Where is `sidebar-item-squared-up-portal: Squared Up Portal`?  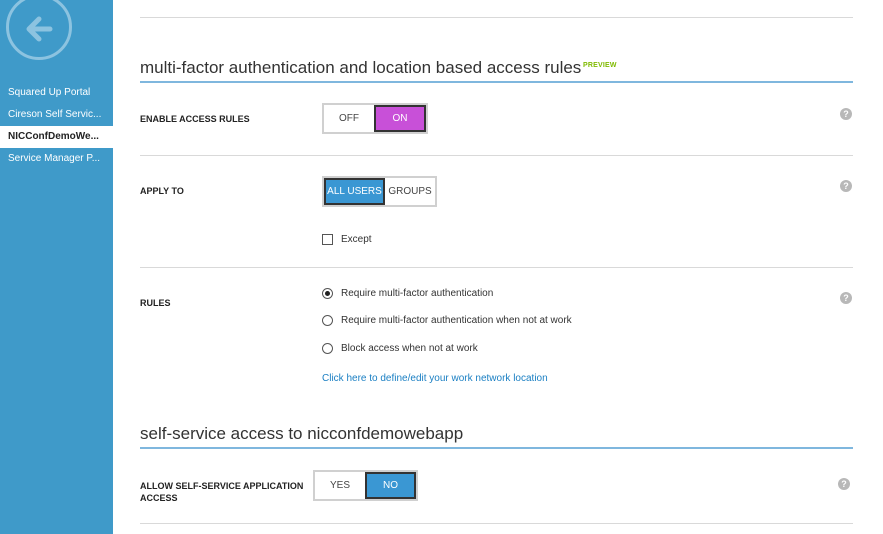 sidebar-item-squared-up-portal: Squared Up Portal is located at coordinates (56, 93).